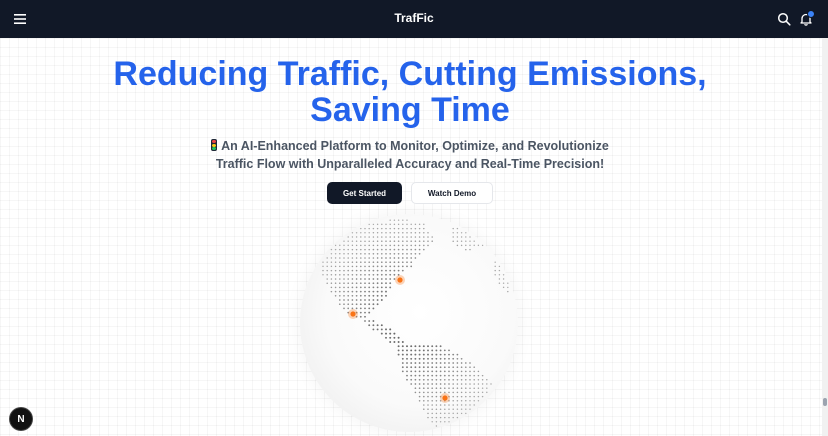  I want to click on search-button, so click(784, 19).